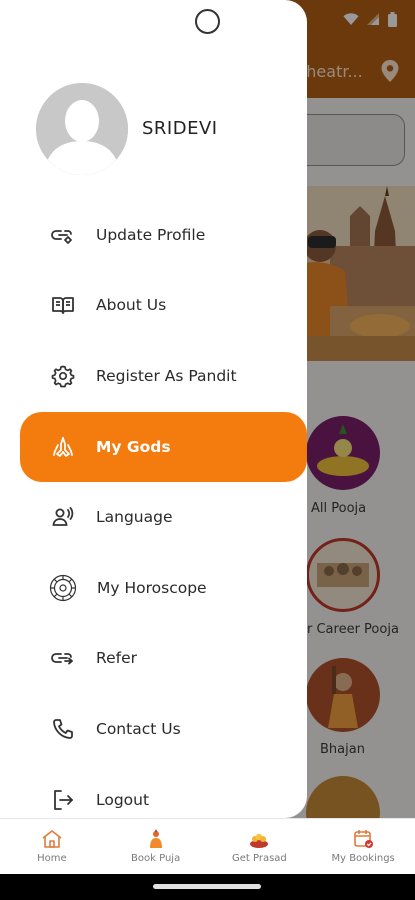 The width and height of the screenshot is (415, 900). I want to click on menu-item-label: Language, so click(134, 517).